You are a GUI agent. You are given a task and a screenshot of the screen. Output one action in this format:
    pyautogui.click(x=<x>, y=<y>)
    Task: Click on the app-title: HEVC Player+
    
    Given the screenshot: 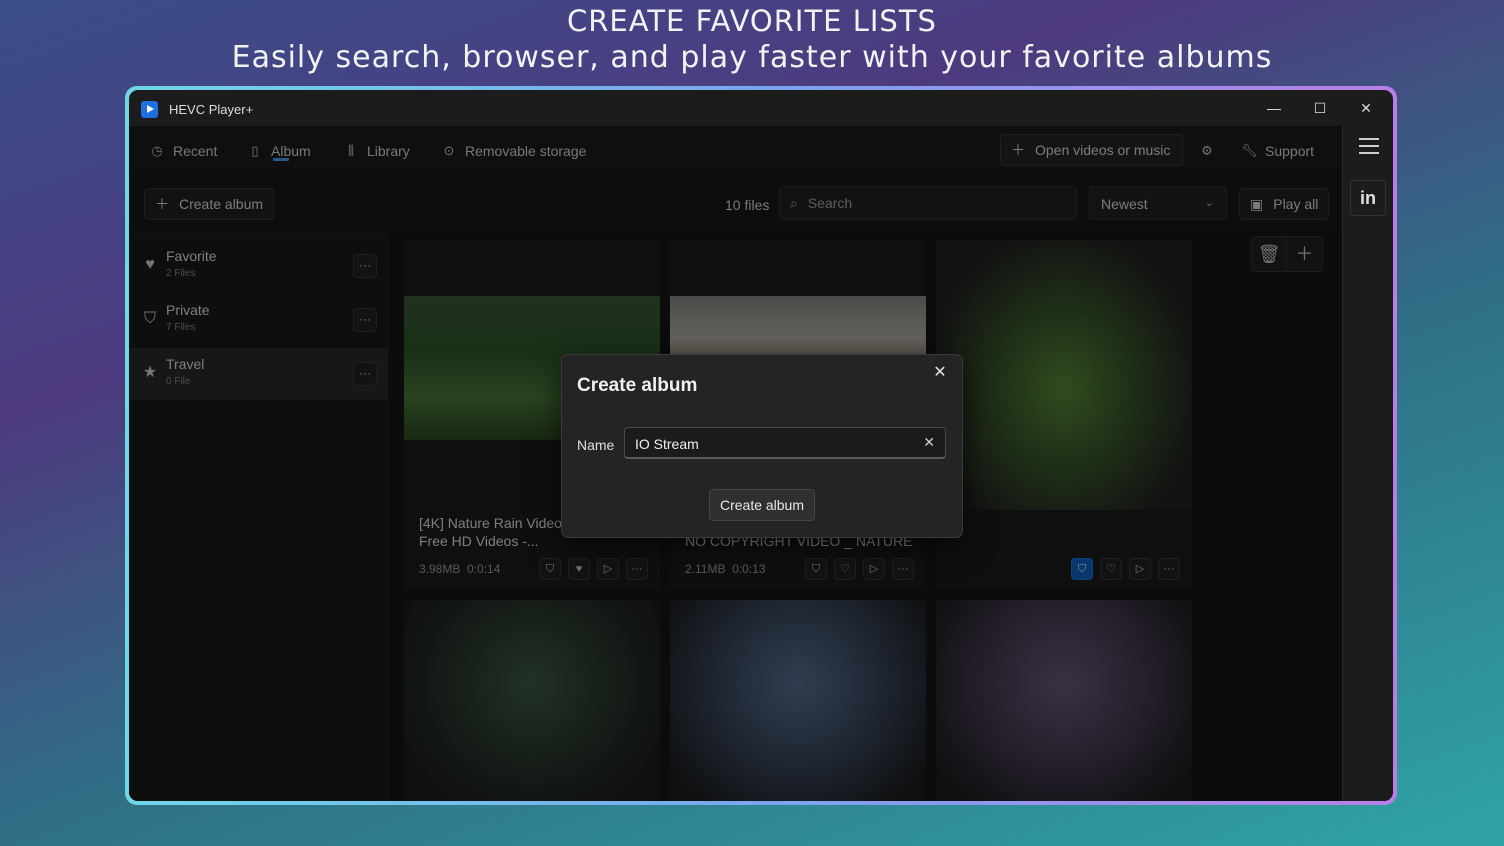 What is the action you would take?
    pyautogui.click(x=211, y=109)
    